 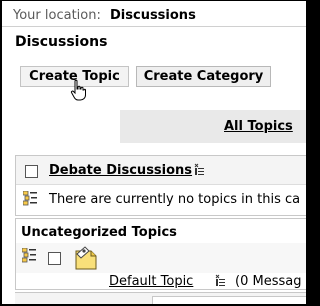 What do you see at coordinates (175, 199) in the screenshot?
I see `empty-category-message: There are currently no topics in this ca` at bounding box center [175, 199].